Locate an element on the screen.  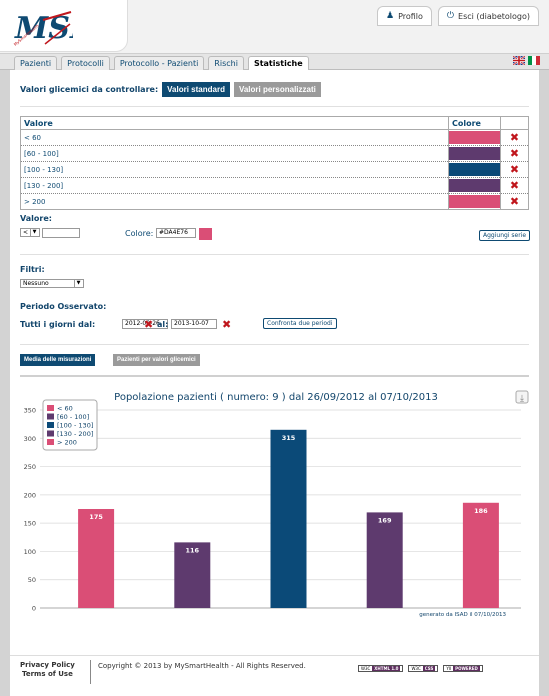
bar-value-label: 169 is located at coordinates (385, 520).